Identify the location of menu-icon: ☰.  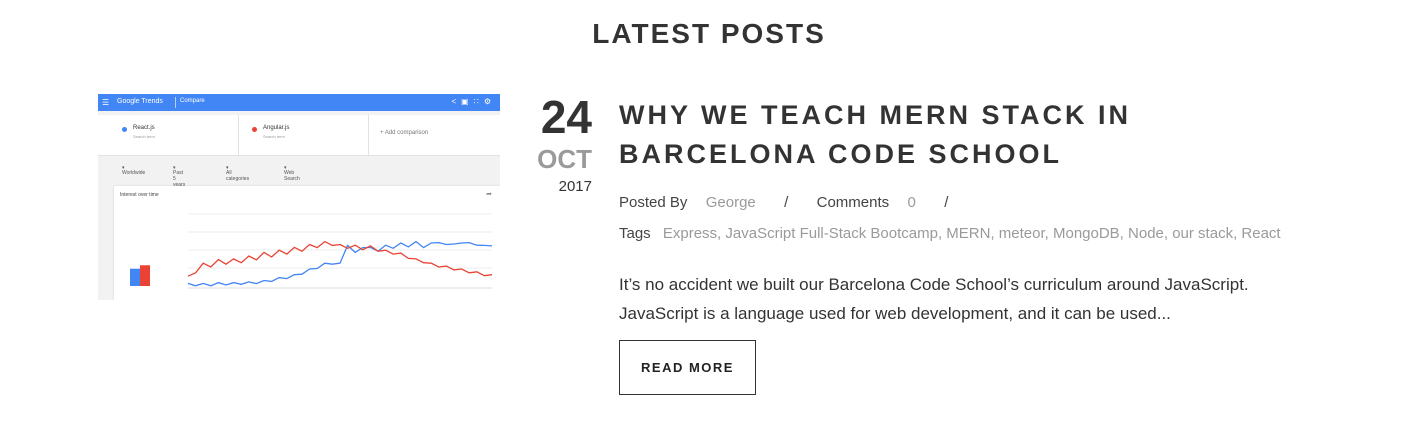
(106, 102).